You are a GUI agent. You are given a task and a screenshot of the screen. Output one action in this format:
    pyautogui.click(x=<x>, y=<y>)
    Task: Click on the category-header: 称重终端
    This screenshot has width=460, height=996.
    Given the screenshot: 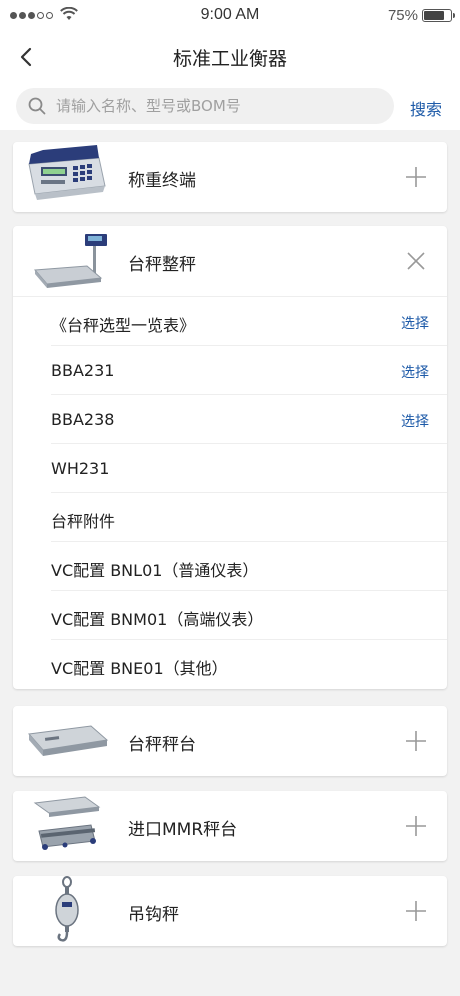 What is the action you would take?
    pyautogui.click(x=230, y=177)
    